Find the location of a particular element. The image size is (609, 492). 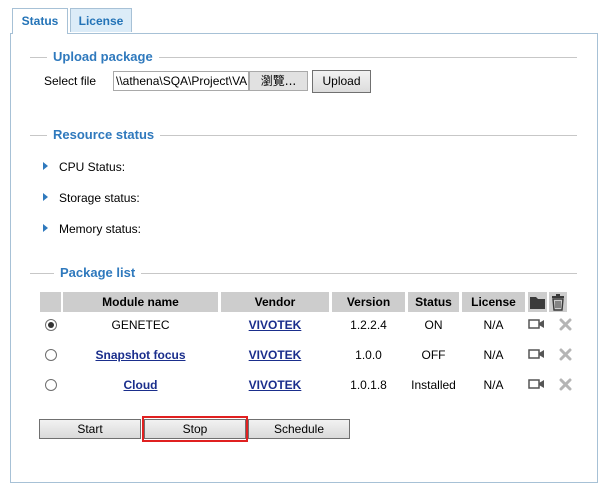

module-name-link: Snapshot focus is located at coordinates (140, 355).